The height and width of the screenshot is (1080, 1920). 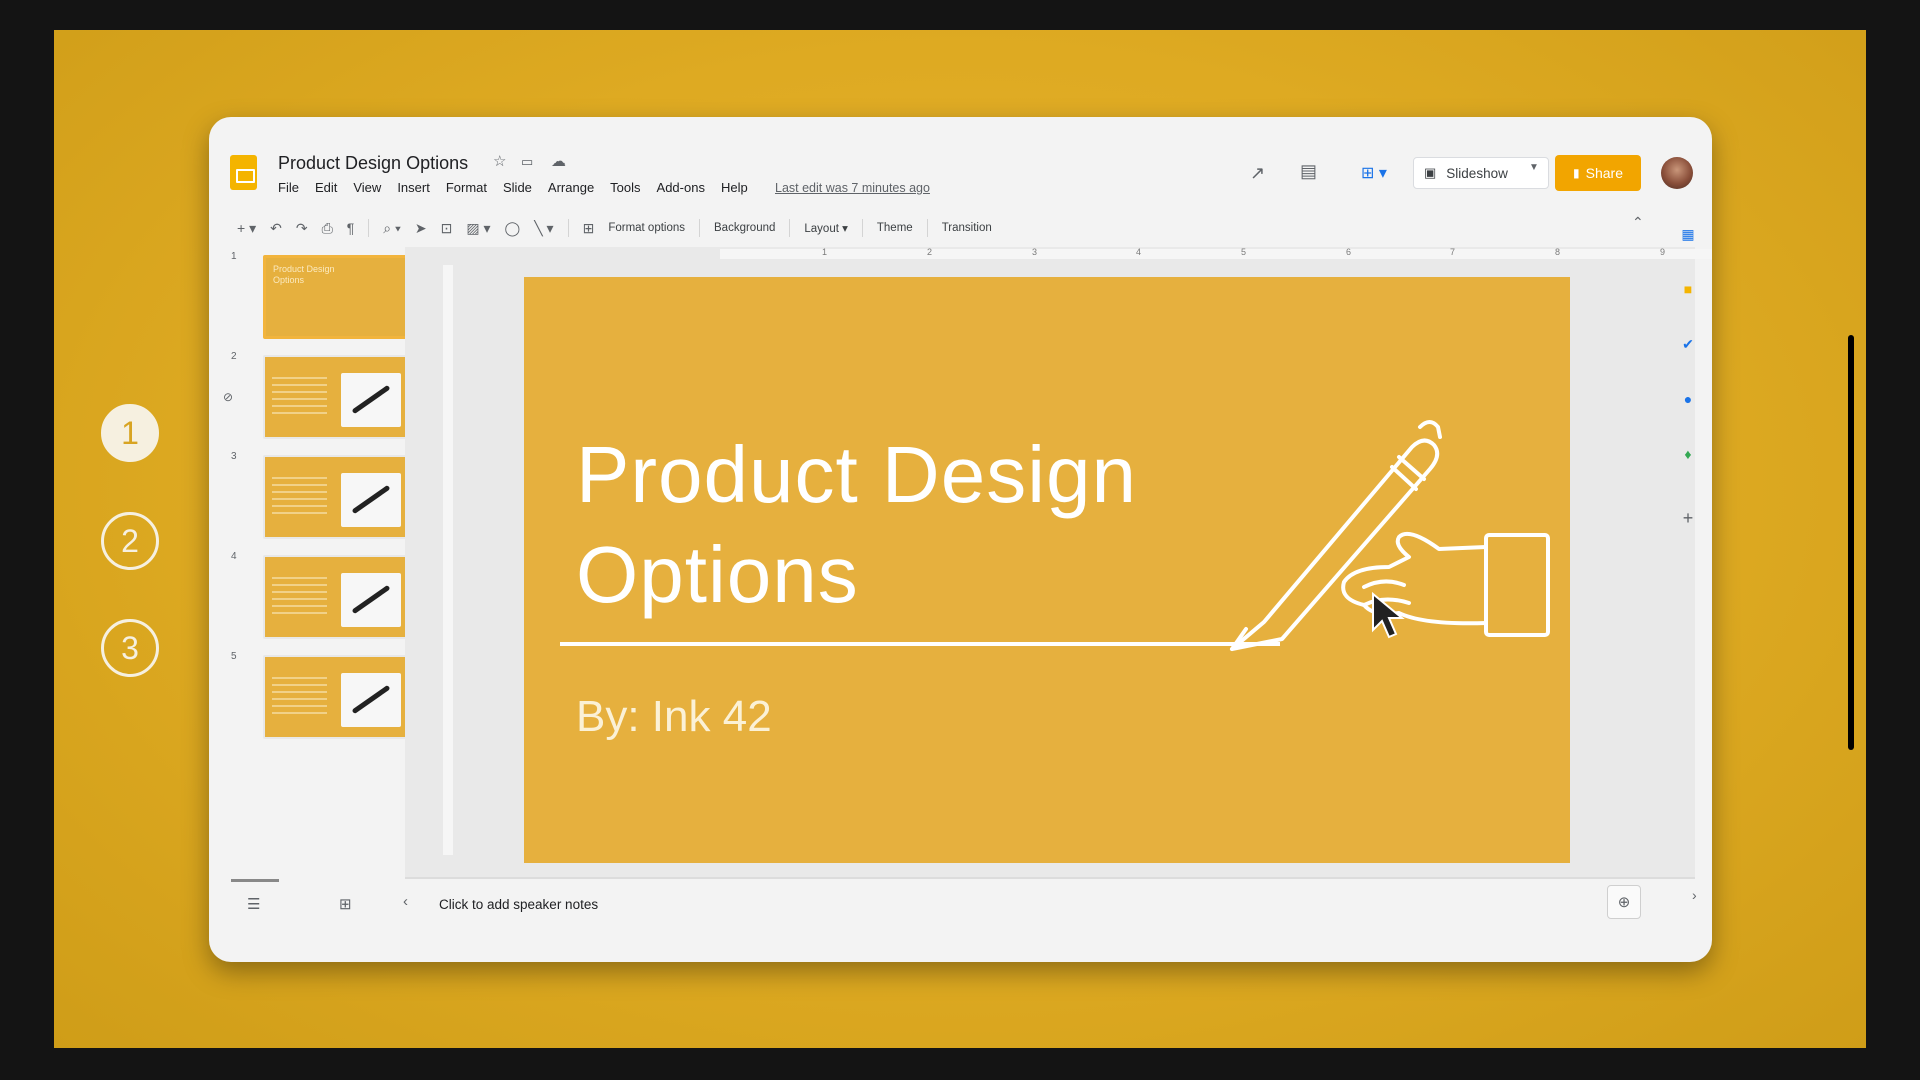 I want to click on zoom-icon: ⌕ ▾, so click(x=392, y=228).